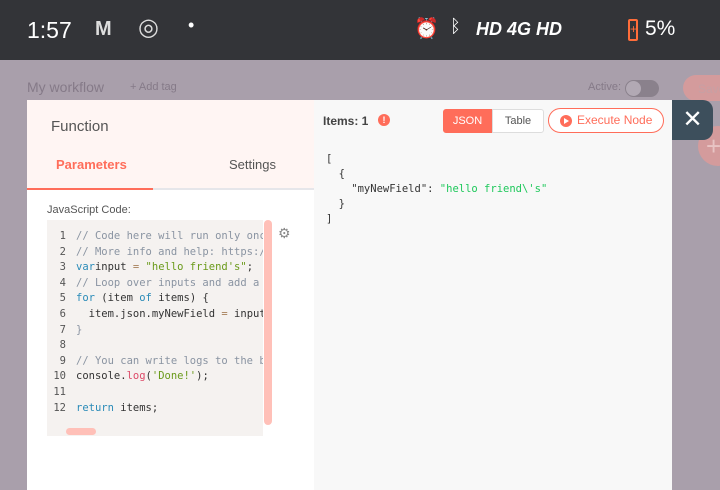 The height and width of the screenshot is (490, 720). What do you see at coordinates (103, 29) in the screenshot?
I see `app-m-icon: M` at bounding box center [103, 29].